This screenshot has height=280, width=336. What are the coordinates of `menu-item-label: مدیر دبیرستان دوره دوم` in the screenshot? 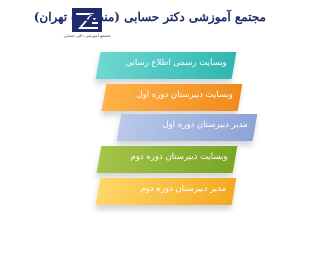 It's located at (183, 189).